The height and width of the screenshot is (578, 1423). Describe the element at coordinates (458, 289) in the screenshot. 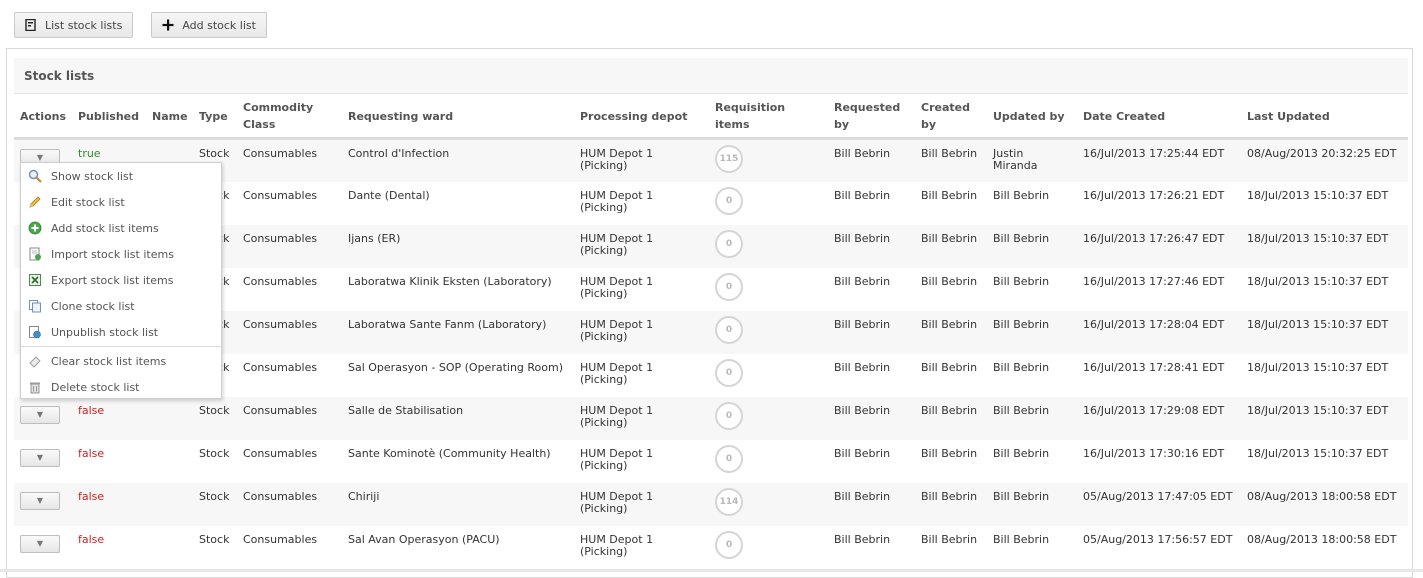

I see `ward-cell: Laboratwa Klinik Eksten (Laboratory)` at that location.